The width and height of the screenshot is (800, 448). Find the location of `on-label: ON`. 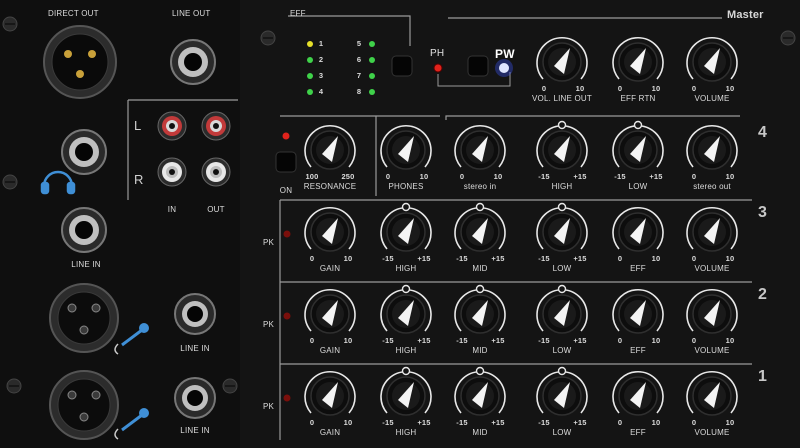

on-label: ON is located at coordinates (286, 190).